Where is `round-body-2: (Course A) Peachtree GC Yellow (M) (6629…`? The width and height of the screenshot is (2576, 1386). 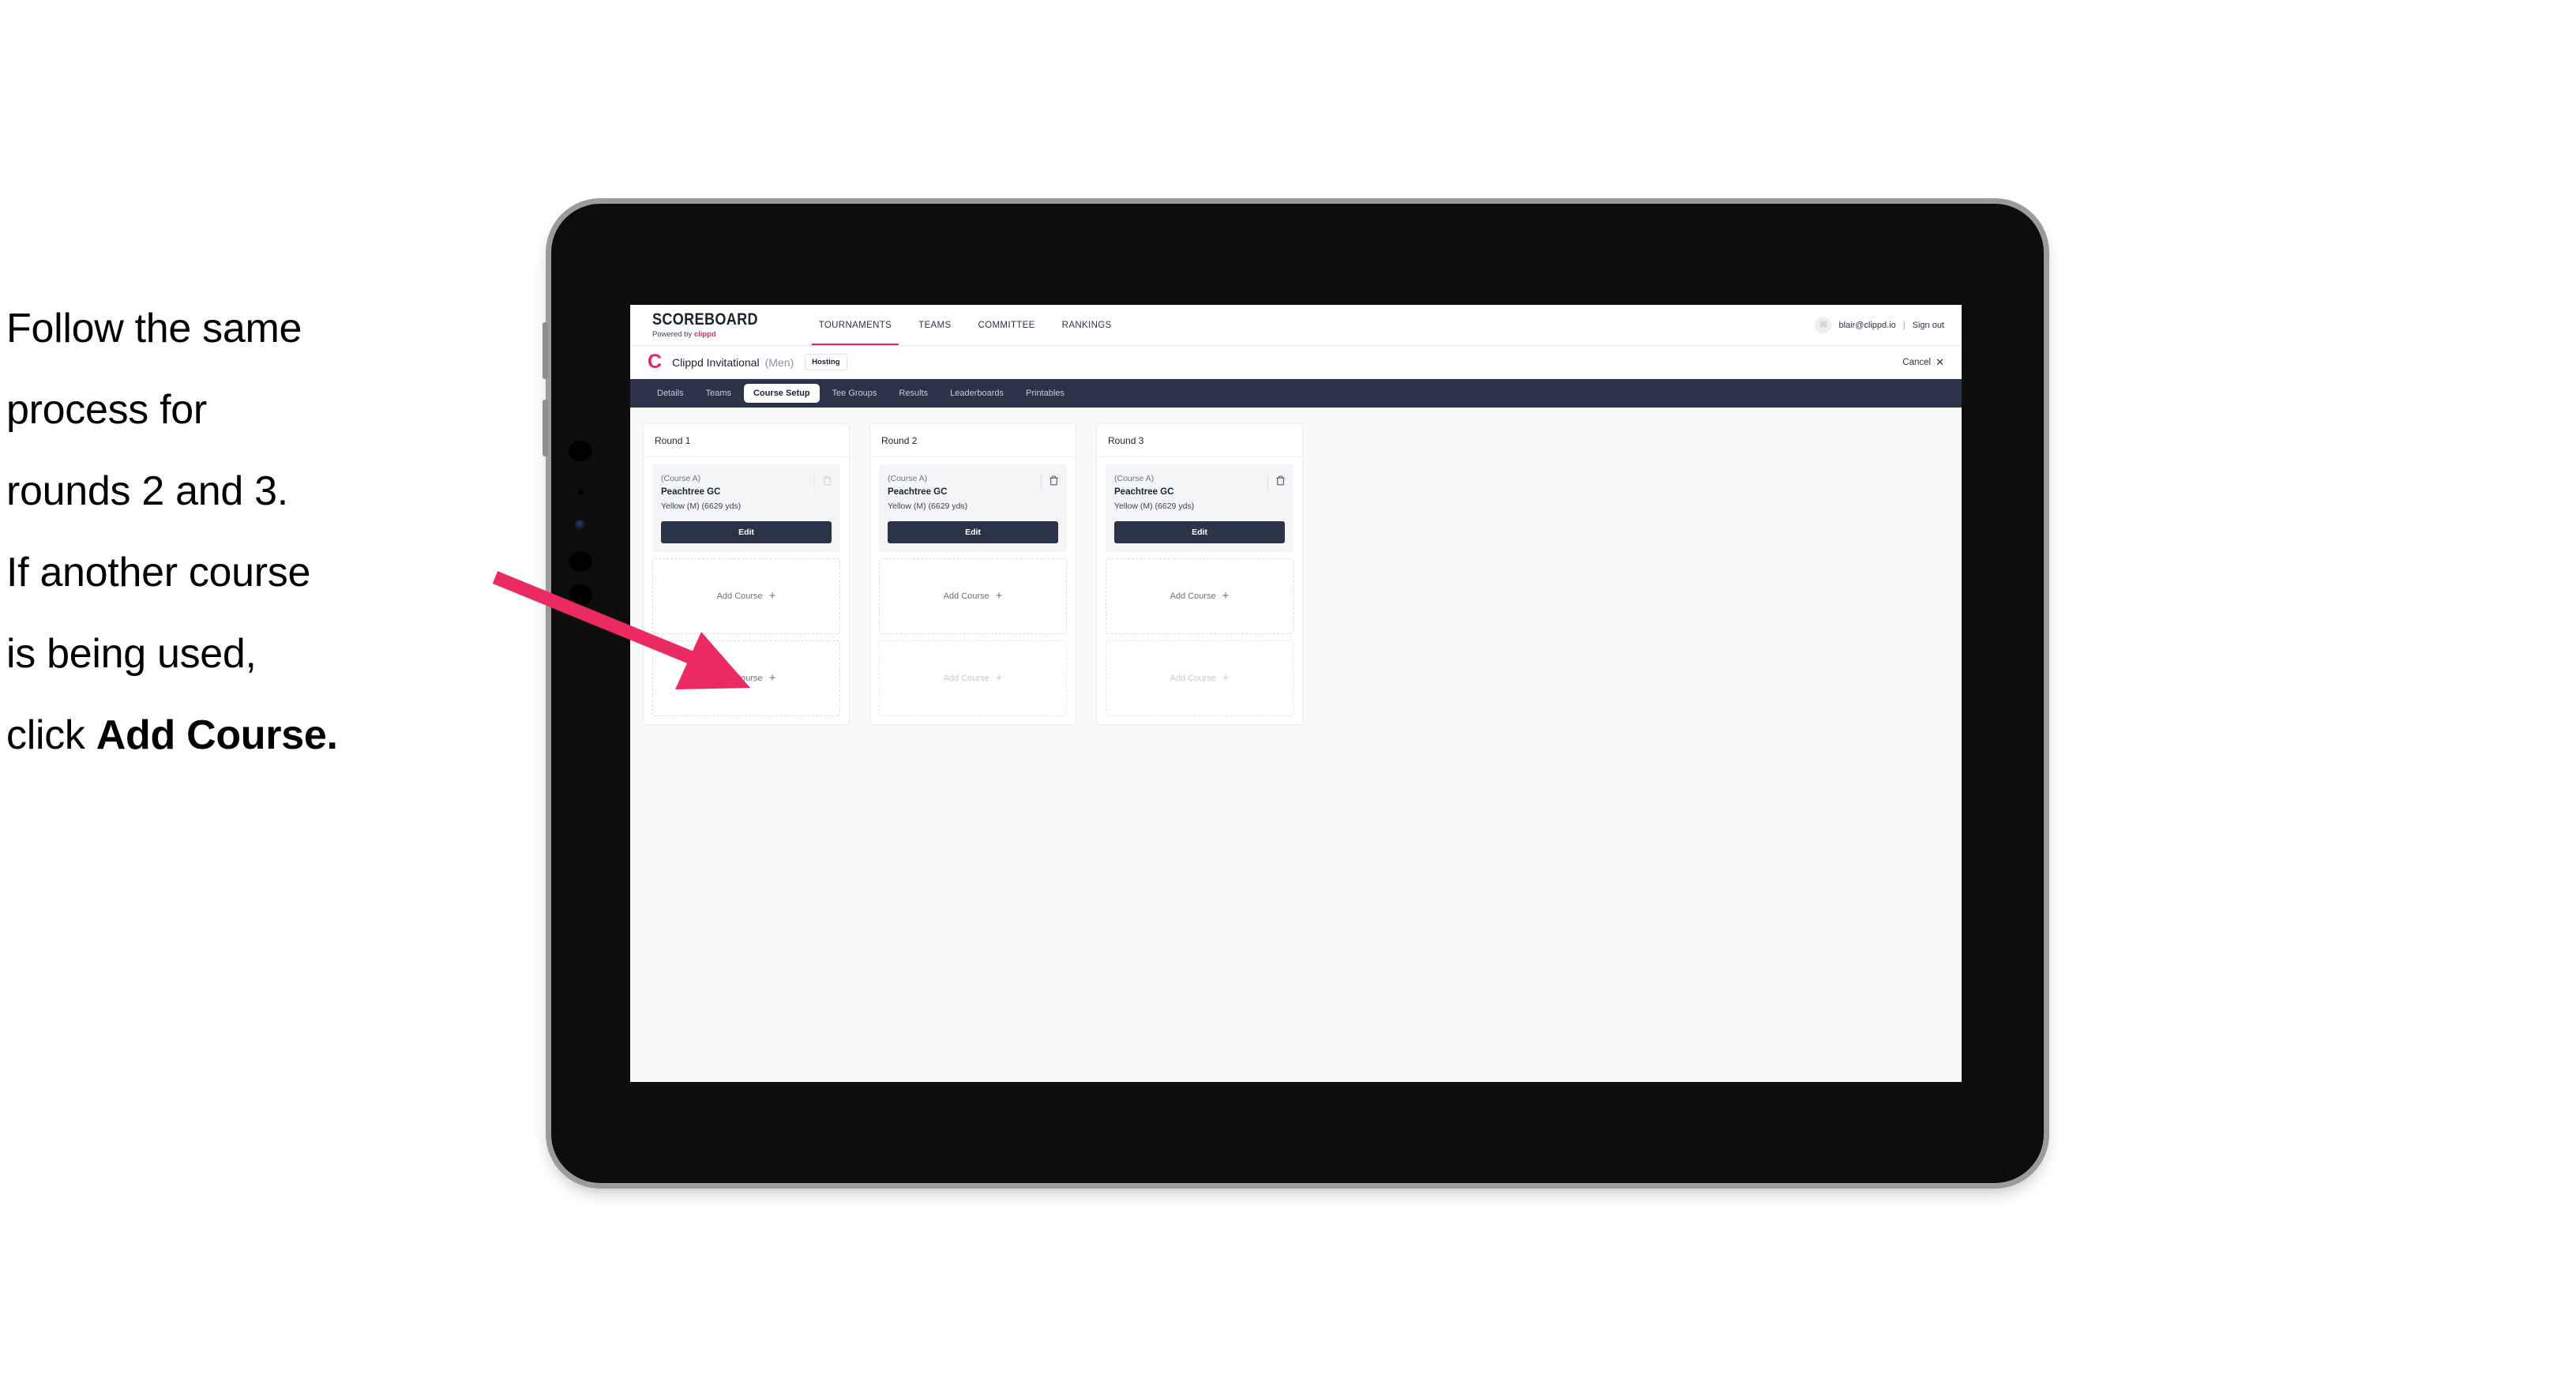 round-body-2: (Course A) Peachtree GC Yellow (M) (6629… is located at coordinates (973, 586).